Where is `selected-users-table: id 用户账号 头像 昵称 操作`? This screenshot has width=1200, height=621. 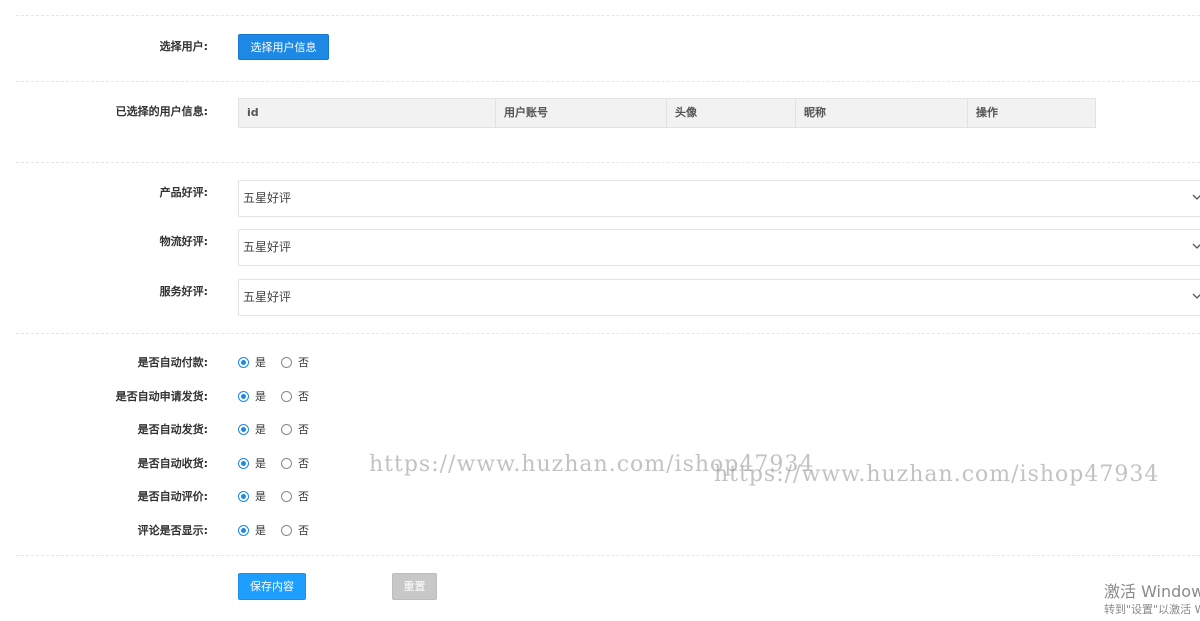
selected-users-table: id 用户账号 头像 昵称 操作 is located at coordinates (667, 113).